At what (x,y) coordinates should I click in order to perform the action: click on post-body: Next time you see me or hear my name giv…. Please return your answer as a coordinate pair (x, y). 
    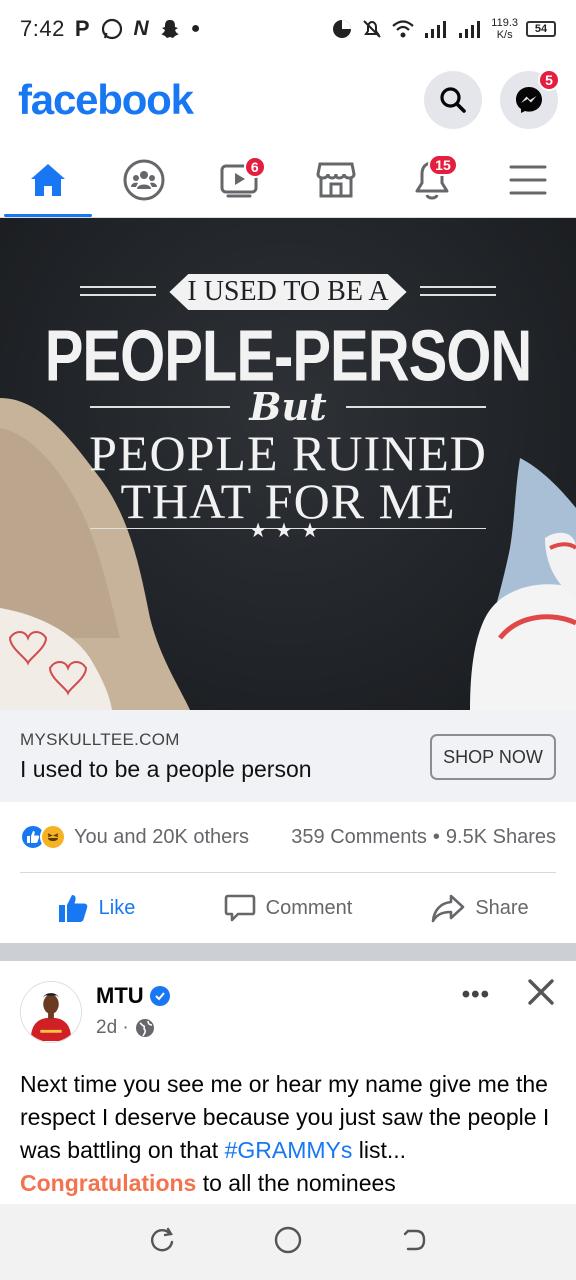
    Looking at the image, I should click on (290, 1134).